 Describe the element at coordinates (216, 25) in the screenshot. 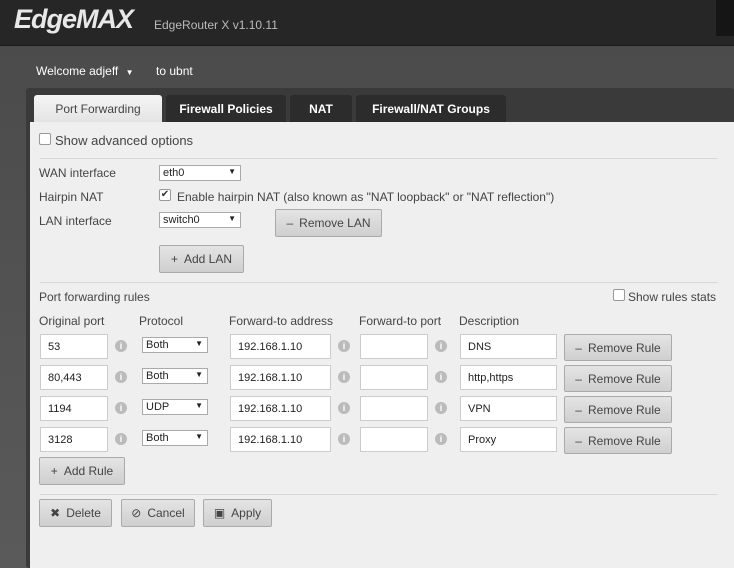

I see `device-version: EdgeRouter X v1.10.11` at that location.